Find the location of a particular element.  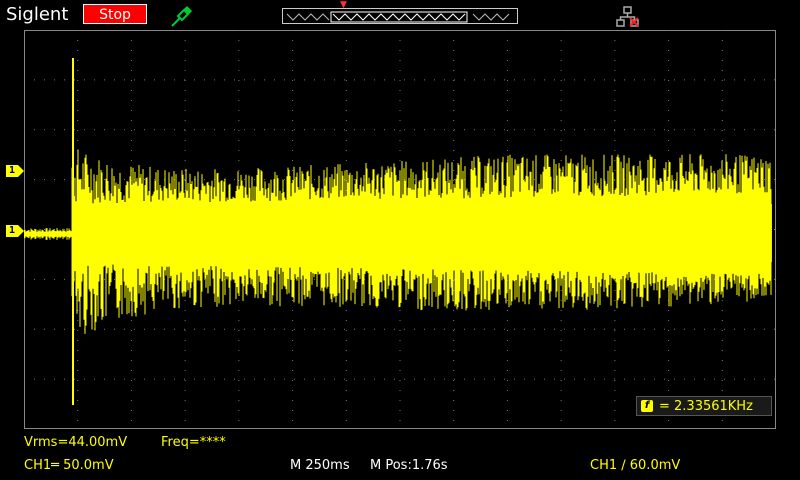

brand-logo: Siglent is located at coordinates (37, 14).